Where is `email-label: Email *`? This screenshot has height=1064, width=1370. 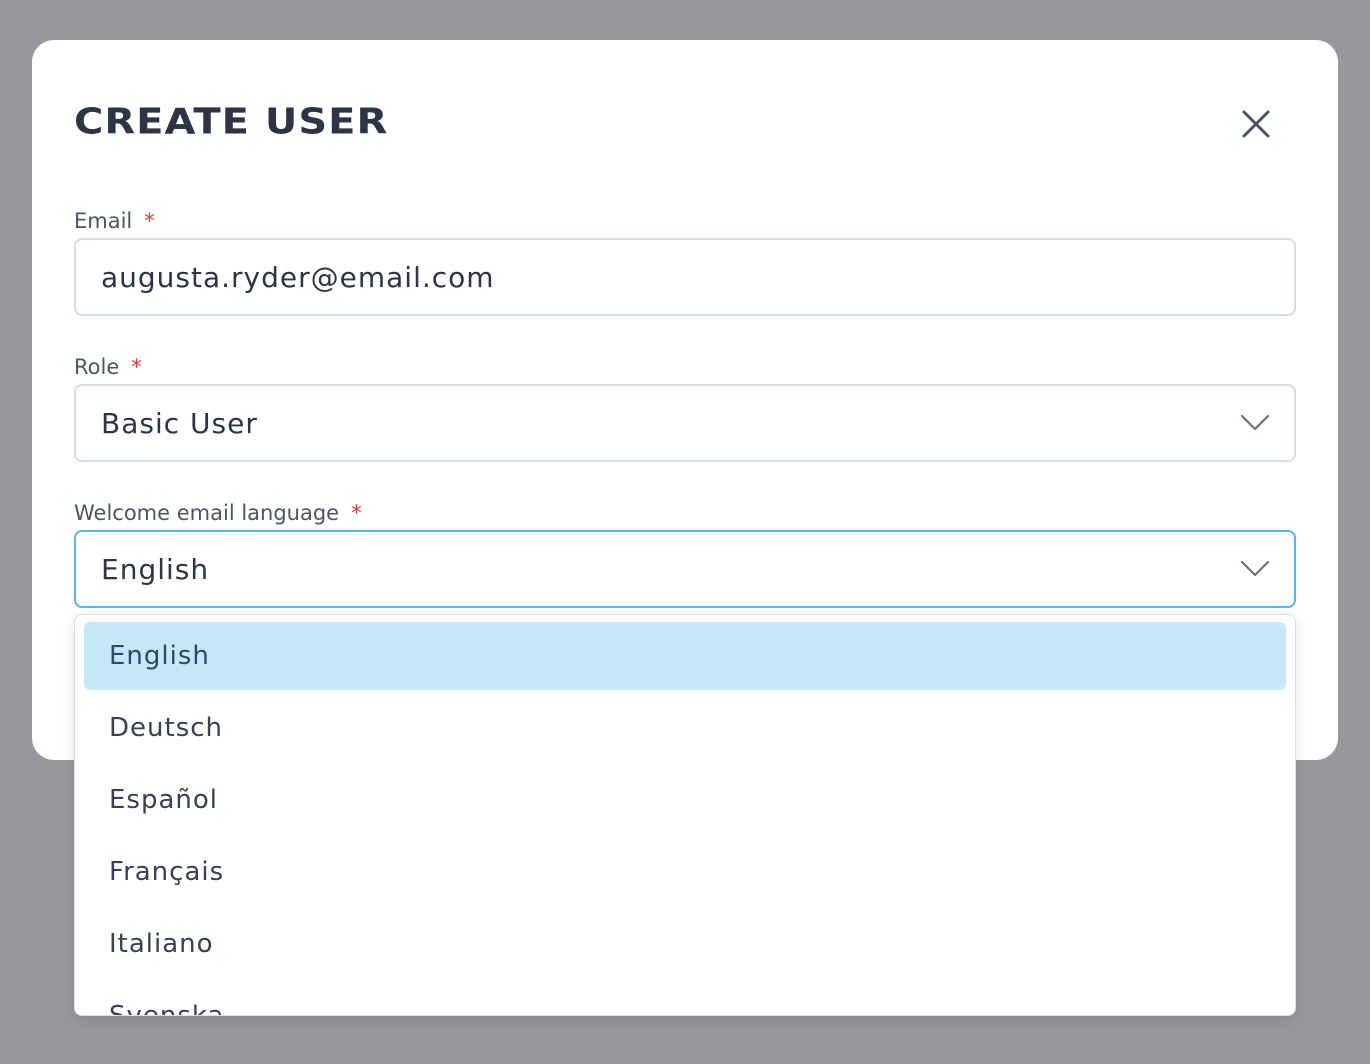 email-label: Email * is located at coordinates (114, 221).